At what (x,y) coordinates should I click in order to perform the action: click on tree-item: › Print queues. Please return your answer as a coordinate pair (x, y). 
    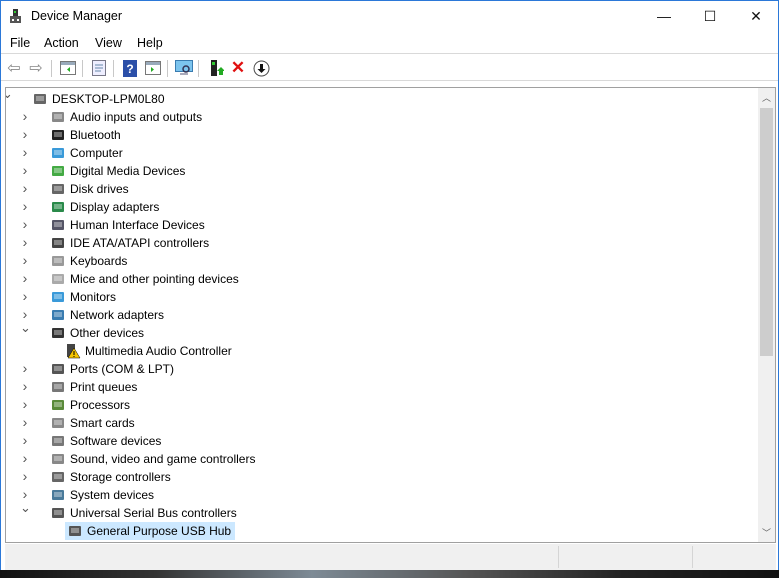
    Looking at the image, I should click on (80, 387).